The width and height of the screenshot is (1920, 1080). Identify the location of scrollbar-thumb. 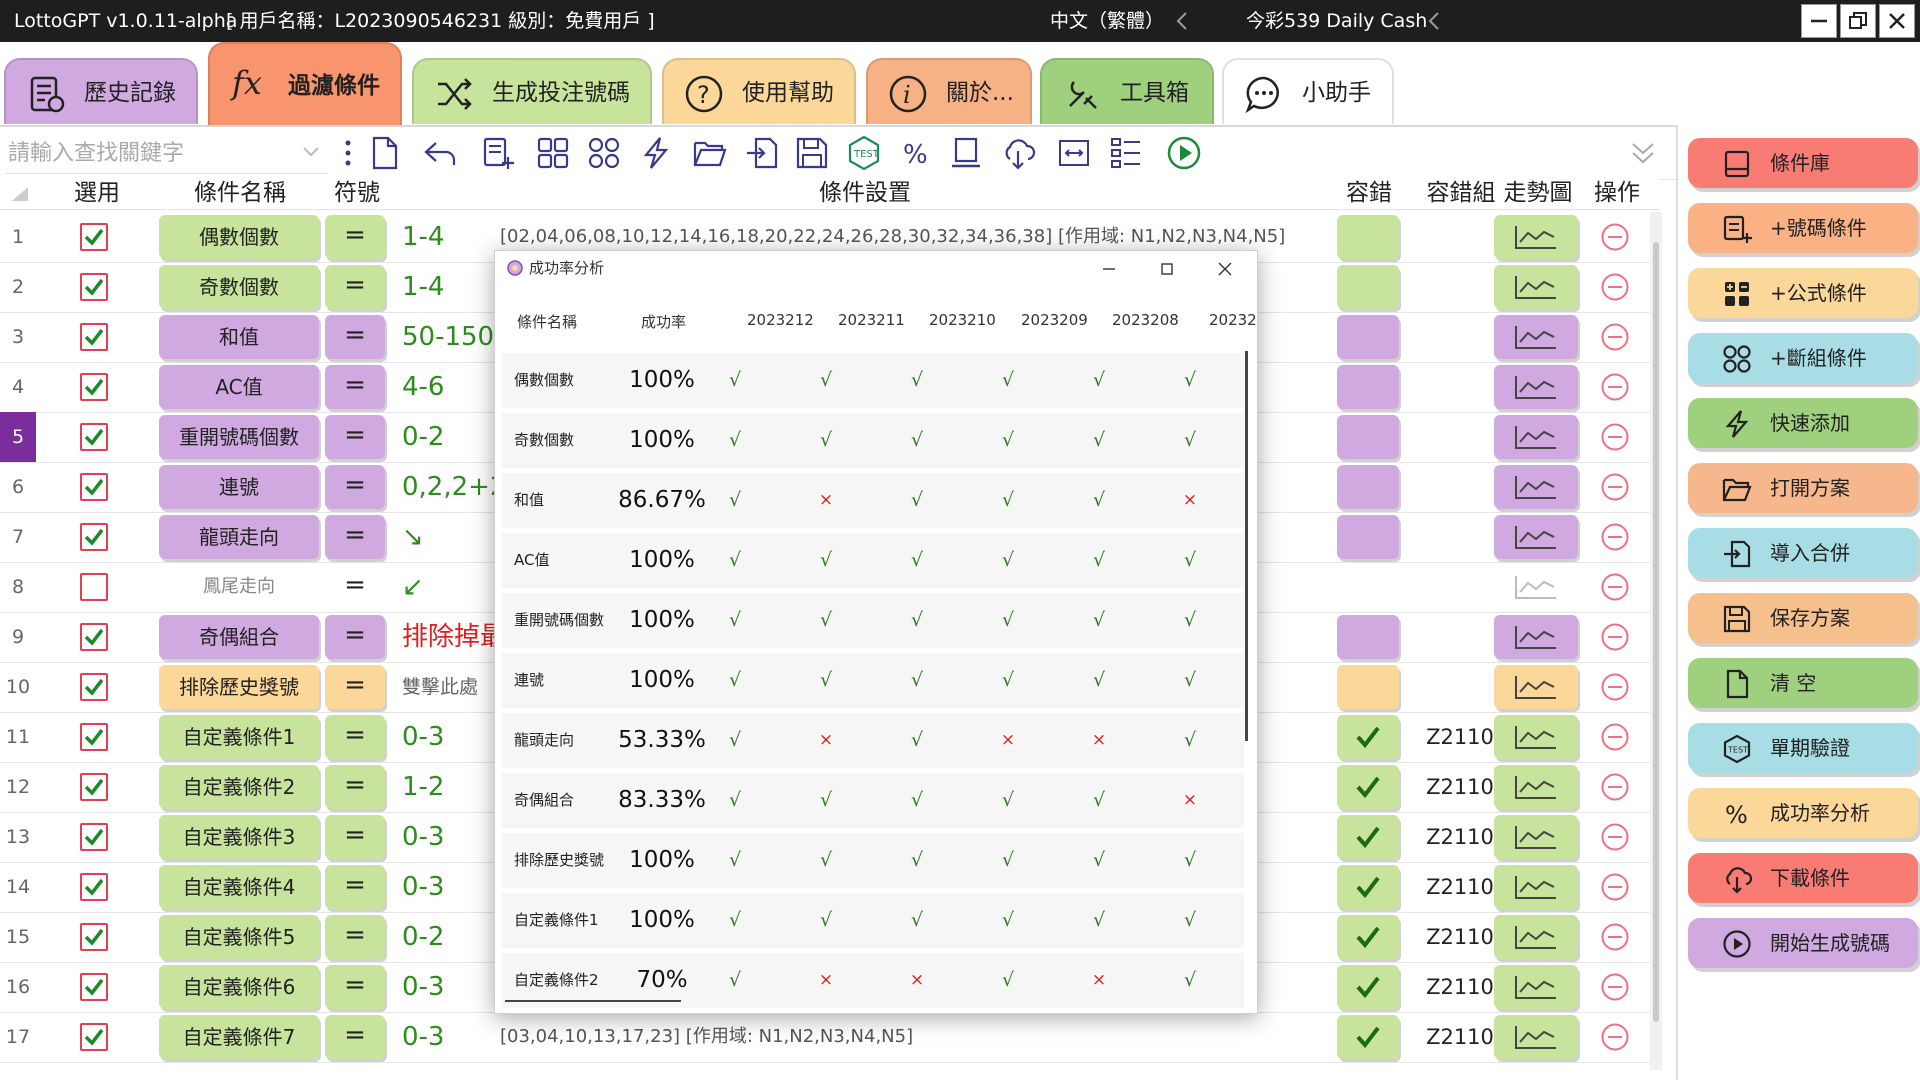
(1656, 632).